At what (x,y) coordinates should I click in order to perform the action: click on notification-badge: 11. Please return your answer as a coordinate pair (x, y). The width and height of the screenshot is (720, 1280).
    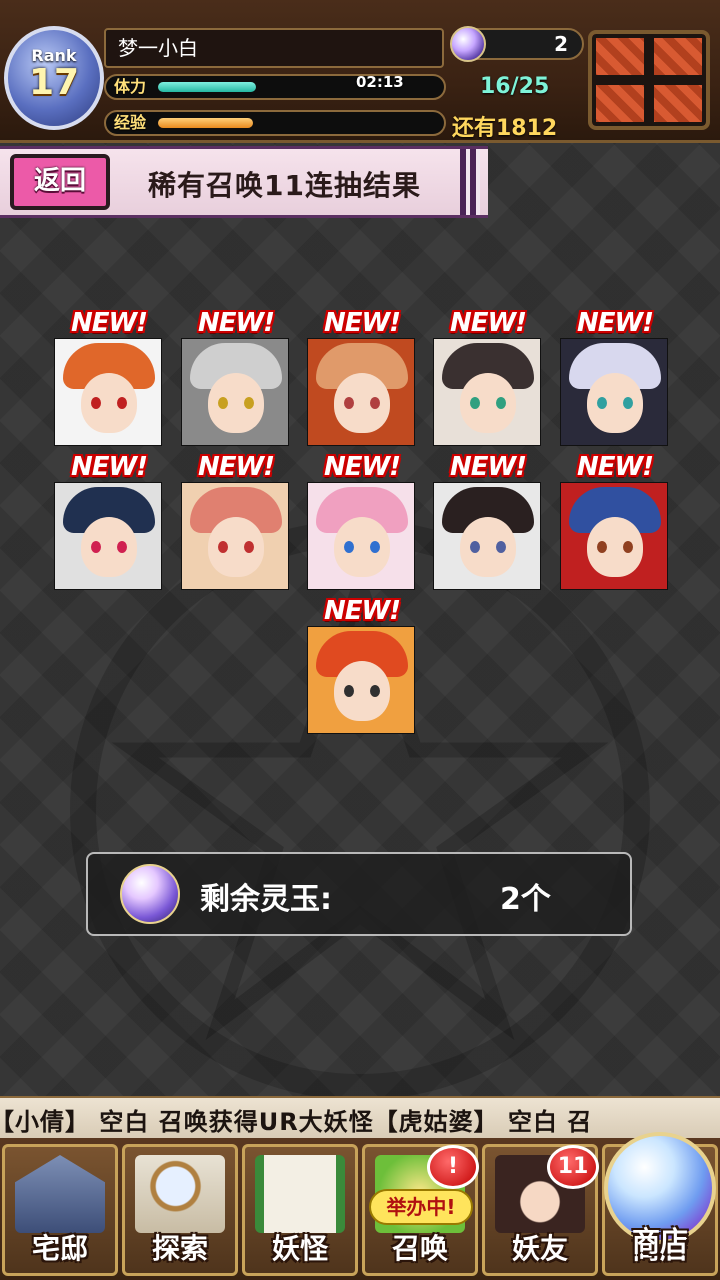
    Looking at the image, I should click on (573, 1167).